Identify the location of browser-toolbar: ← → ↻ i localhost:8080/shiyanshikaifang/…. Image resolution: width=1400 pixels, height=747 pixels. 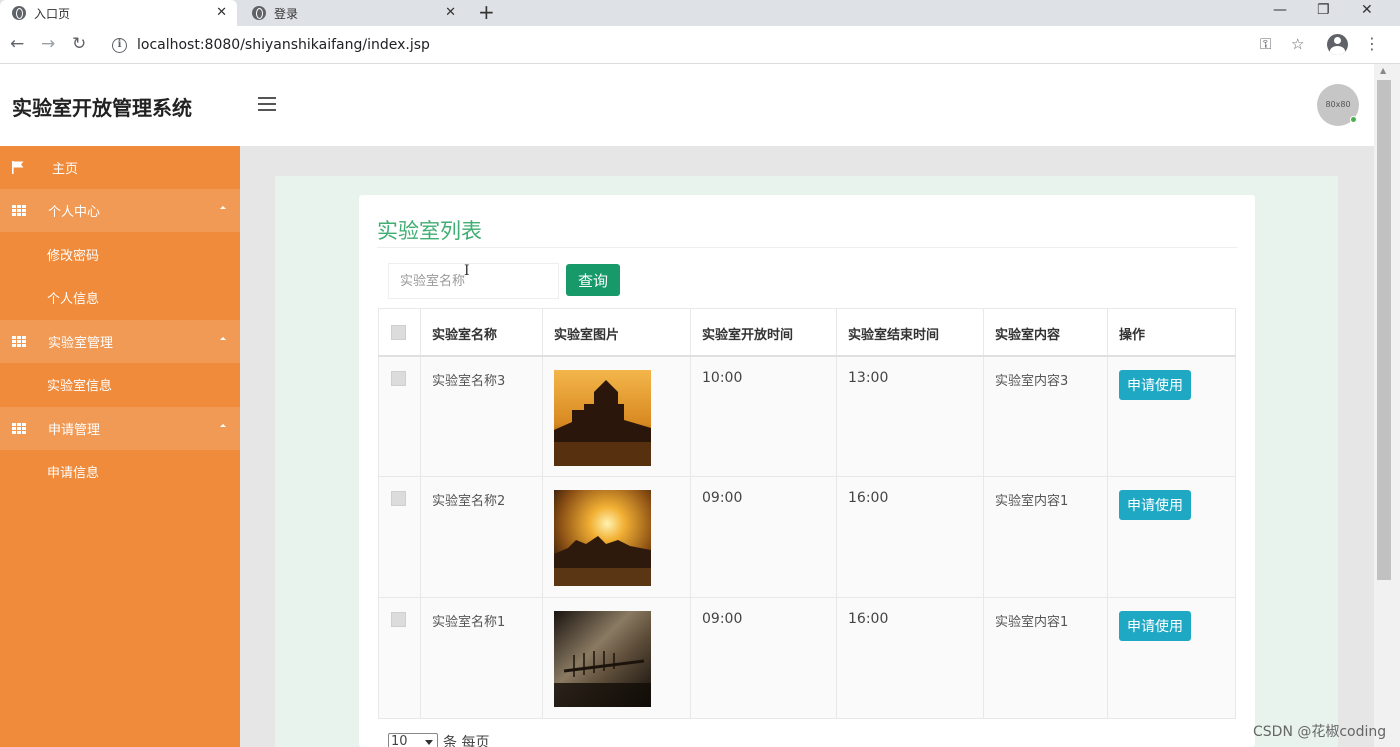
(700, 45).